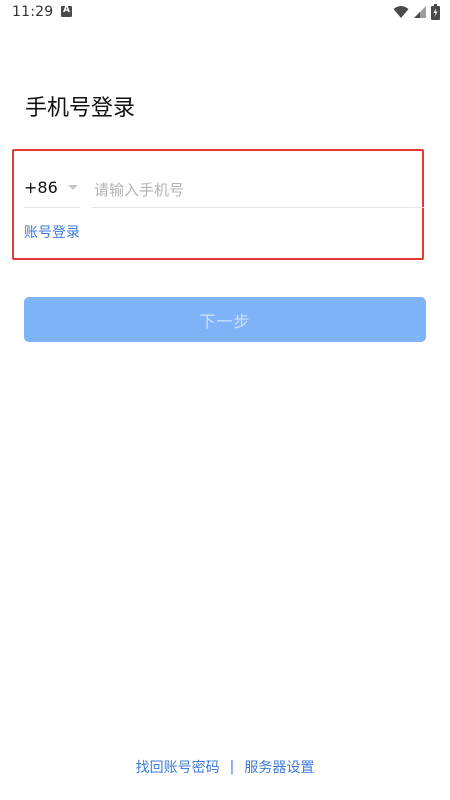  Describe the element at coordinates (52, 232) in the screenshot. I see `account-login-link: 账号登录` at that location.